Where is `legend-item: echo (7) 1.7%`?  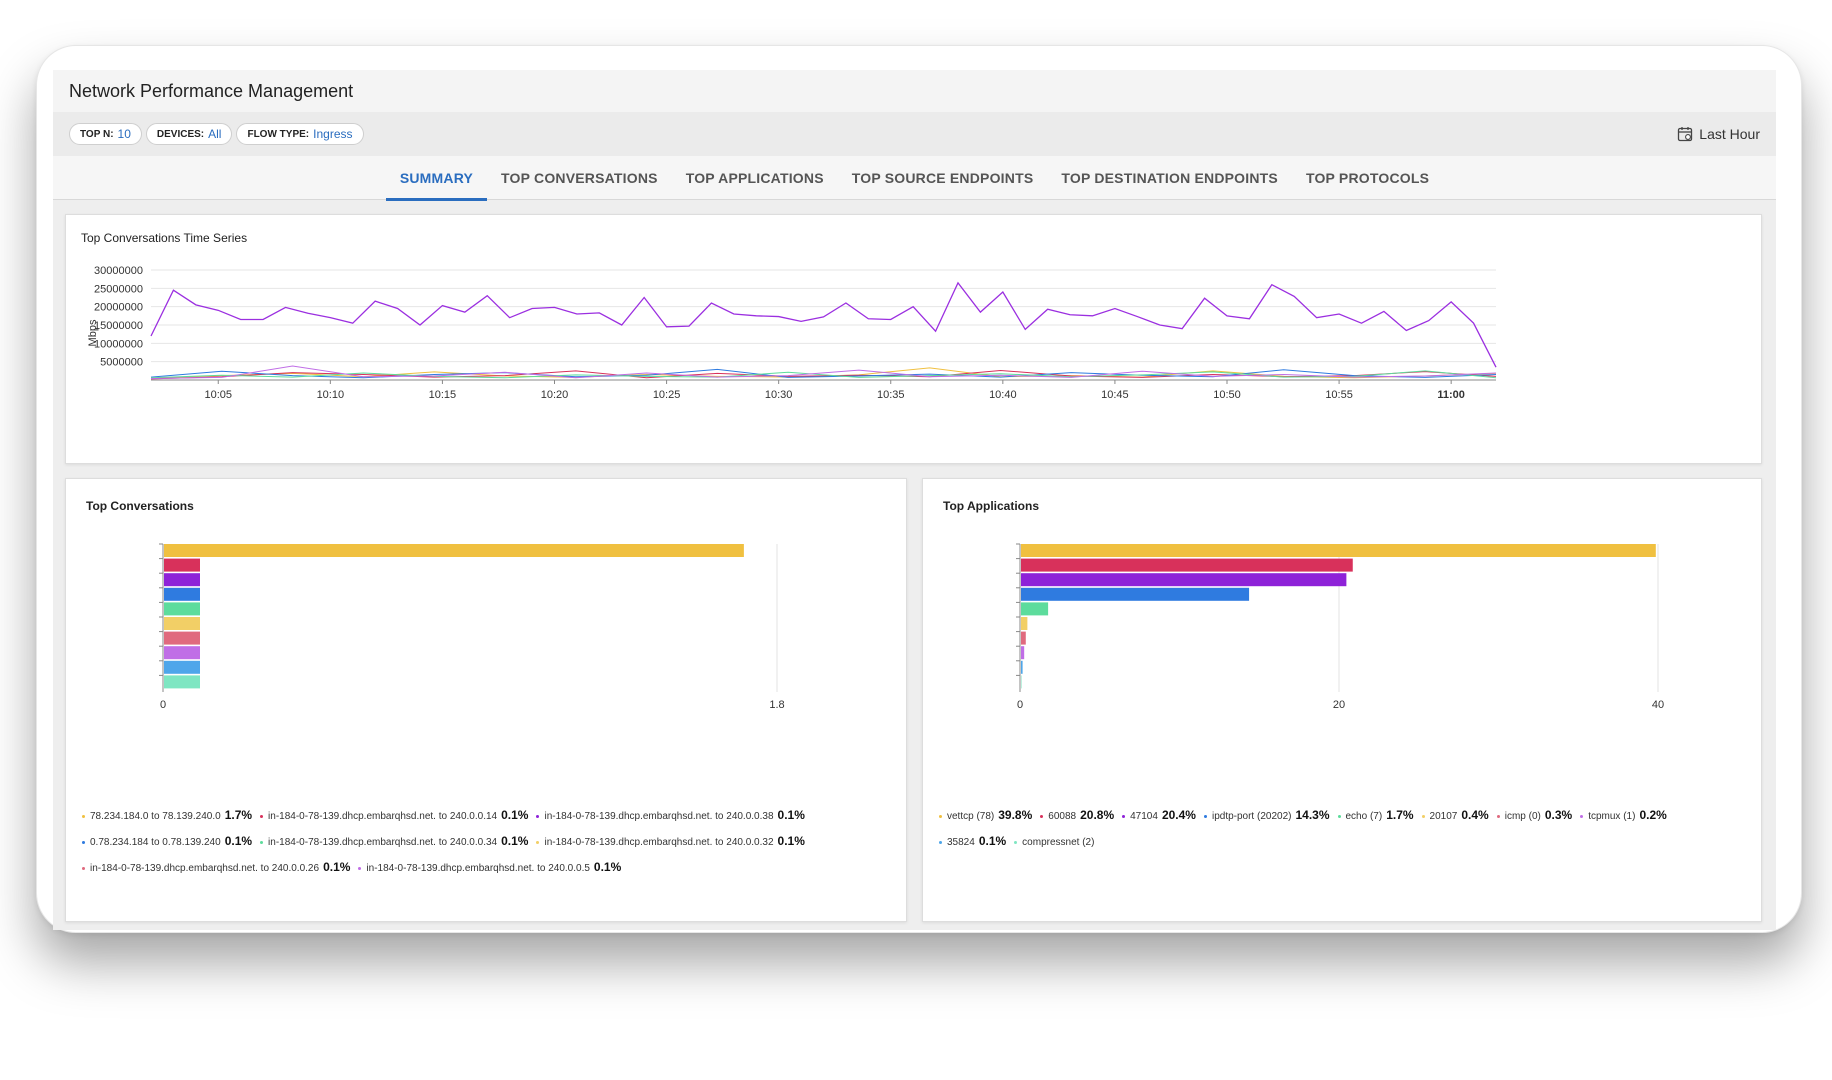
legend-item: echo (7) 1.7% is located at coordinates (1375, 816).